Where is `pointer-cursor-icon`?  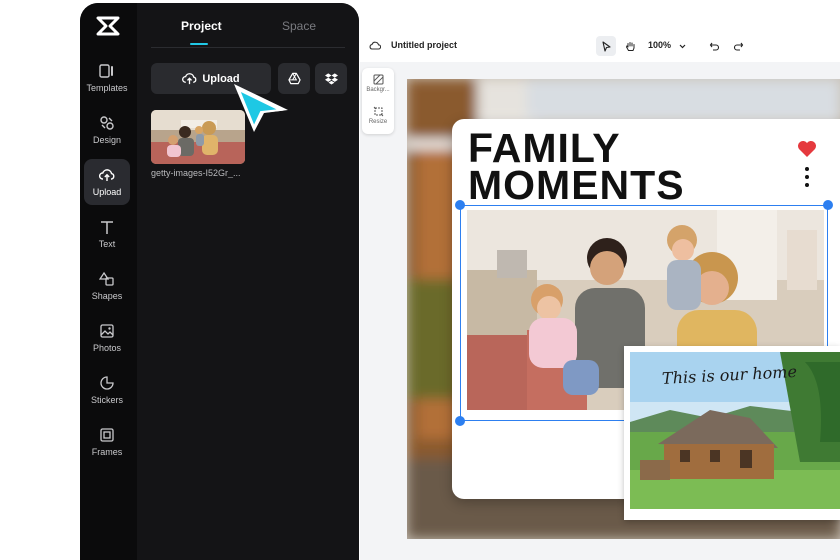 pointer-cursor-icon is located at coordinates (261, 108).